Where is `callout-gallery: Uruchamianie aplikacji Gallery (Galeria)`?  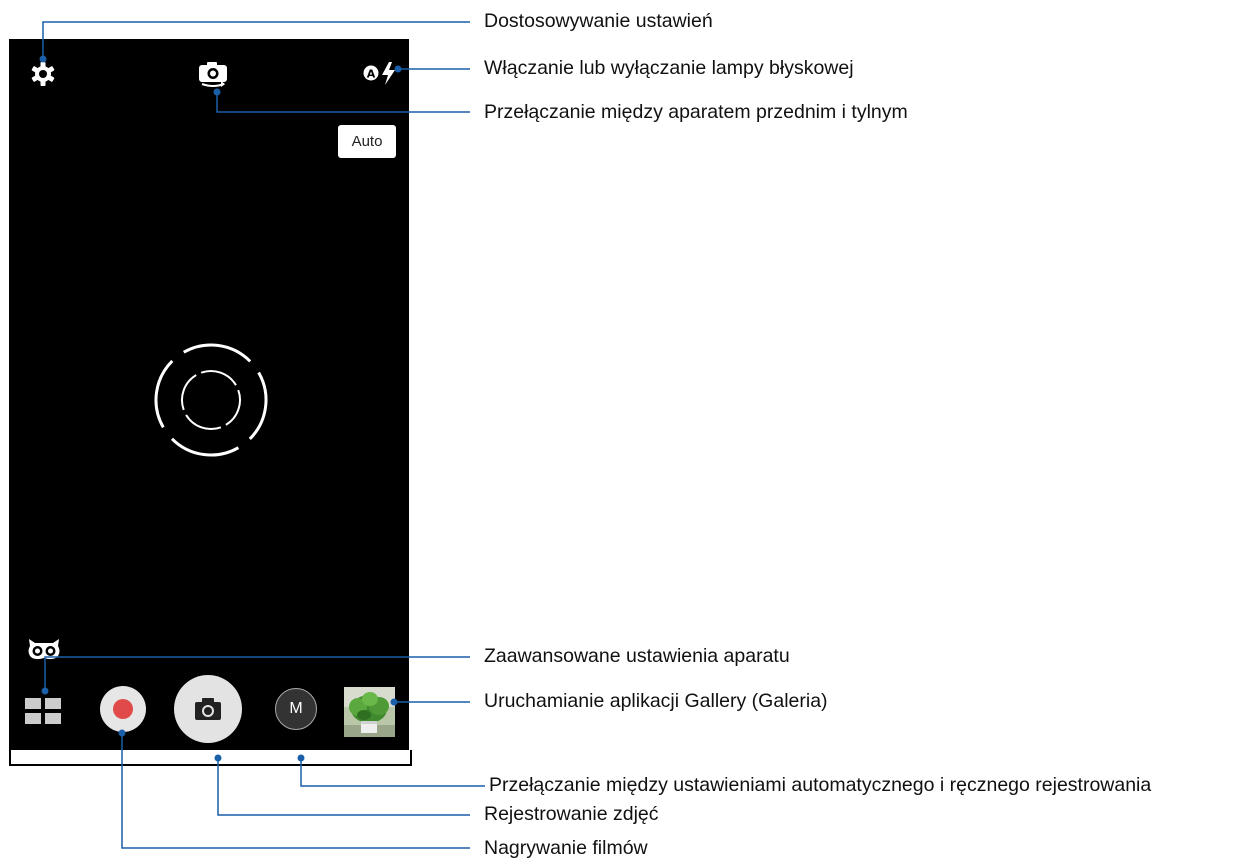 callout-gallery: Uruchamianie aplikacji Gallery (Galeria) is located at coordinates (656, 701).